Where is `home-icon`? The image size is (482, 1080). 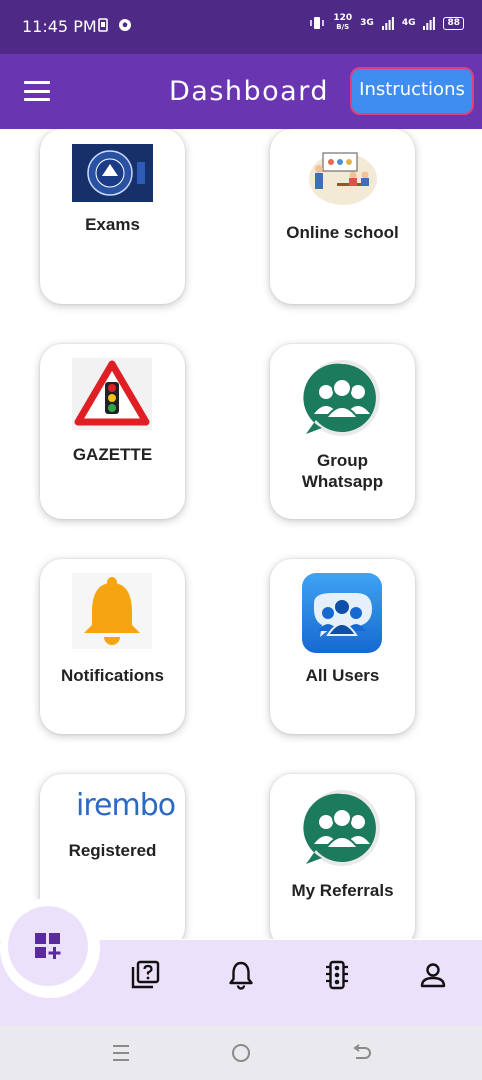
home-icon is located at coordinates (241, 1053).